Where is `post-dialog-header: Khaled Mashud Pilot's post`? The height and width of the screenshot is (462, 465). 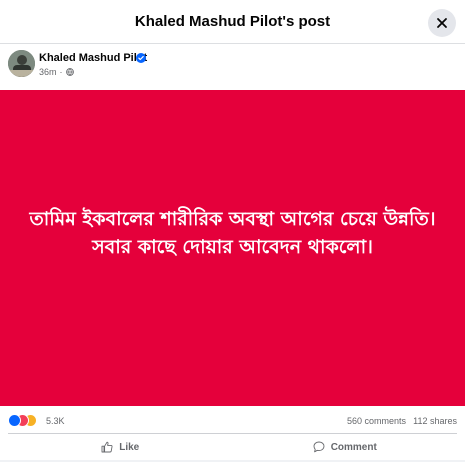 post-dialog-header: Khaled Mashud Pilot's post is located at coordinates (232, 22).